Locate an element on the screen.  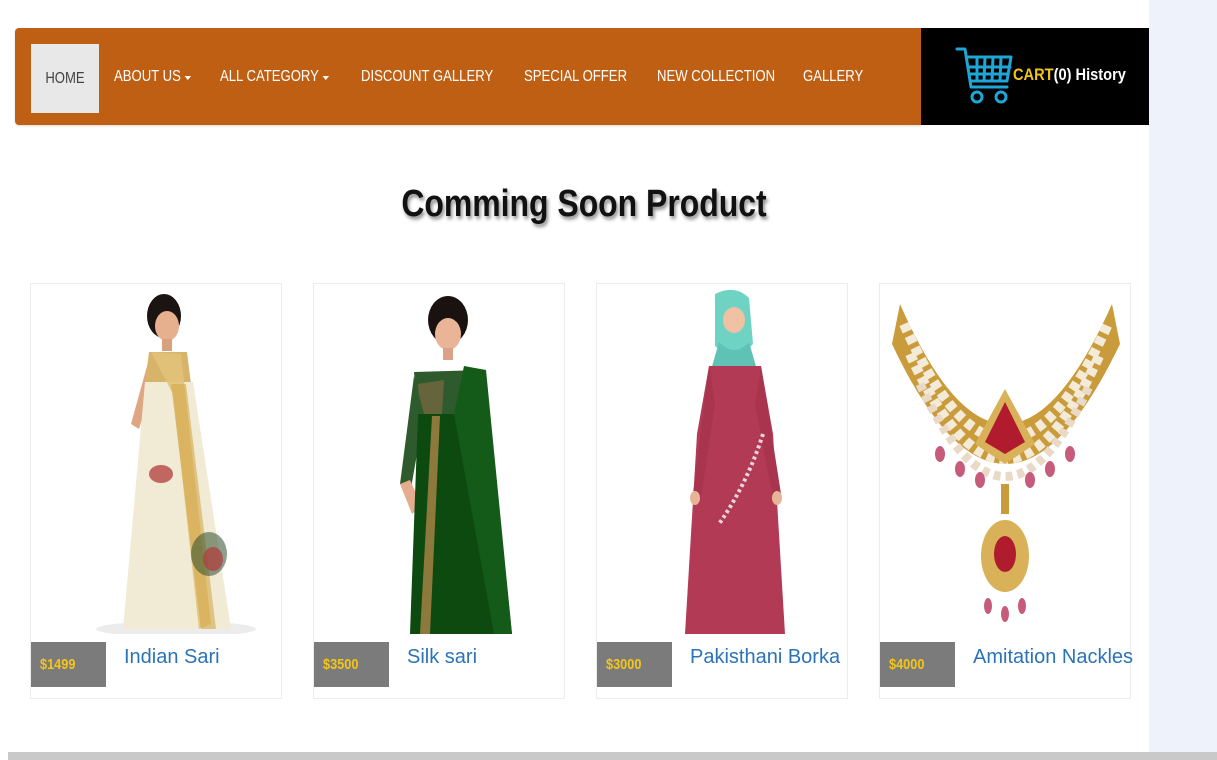
nav-special-offer-label: SPECIAL OFFER is located at coordinates (576, 76).